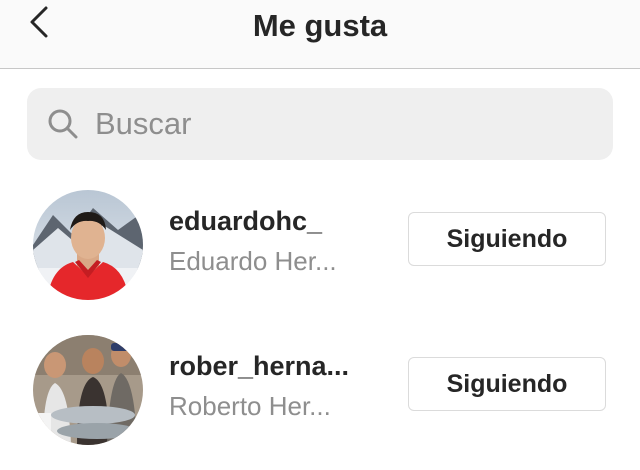 Image resolution: width=640 pixels, height=470 pixels. I want to click on navigation-bar: Me gusta, so click(320, 34).